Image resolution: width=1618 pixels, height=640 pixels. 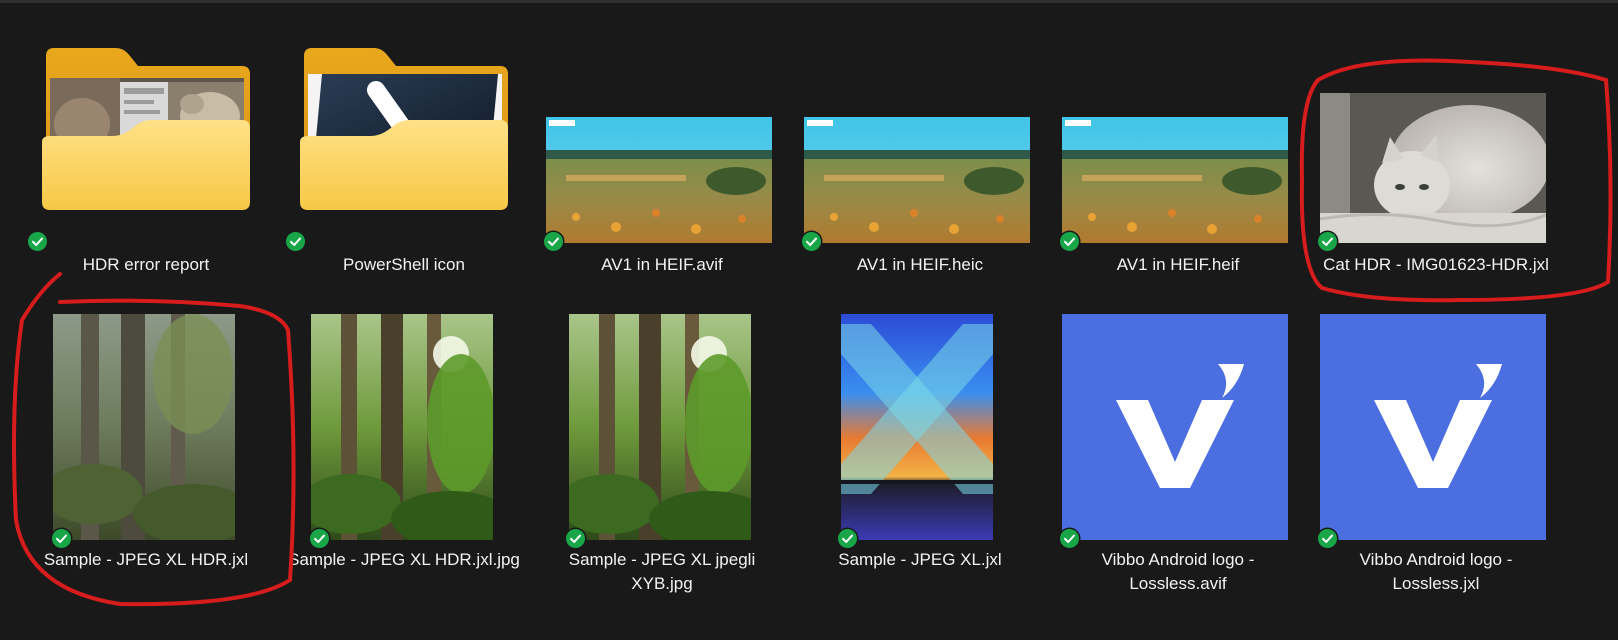 I want to click on file-item-vibbo-logo-avif: Vibbo Android logo - Lossless.avif, so click(x=1178, y=444).